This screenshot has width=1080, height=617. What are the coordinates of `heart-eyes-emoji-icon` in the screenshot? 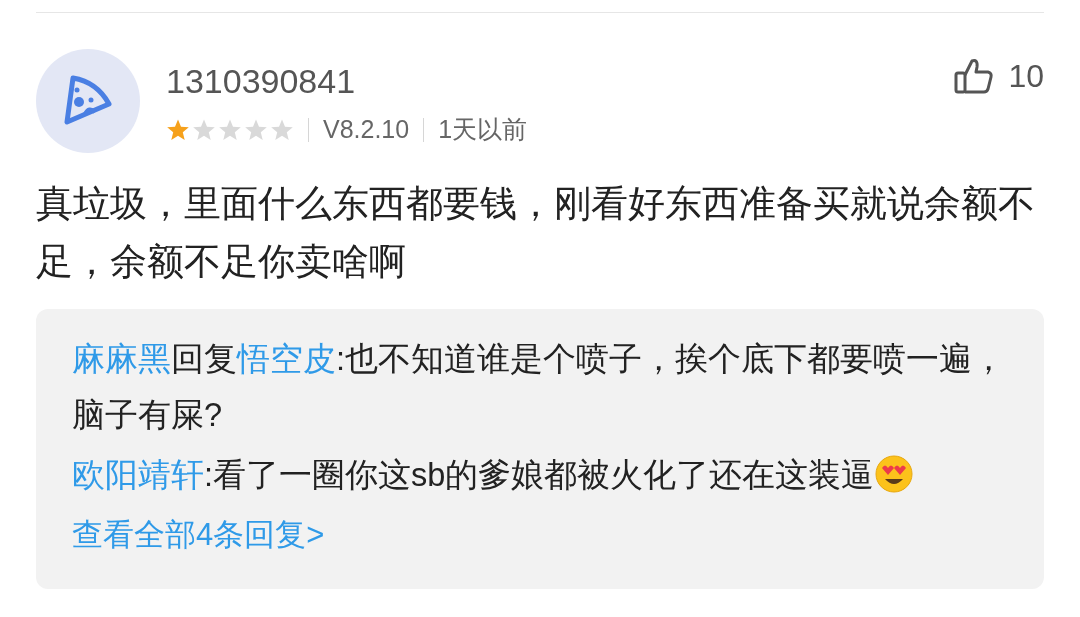 It's located at (894, 474).